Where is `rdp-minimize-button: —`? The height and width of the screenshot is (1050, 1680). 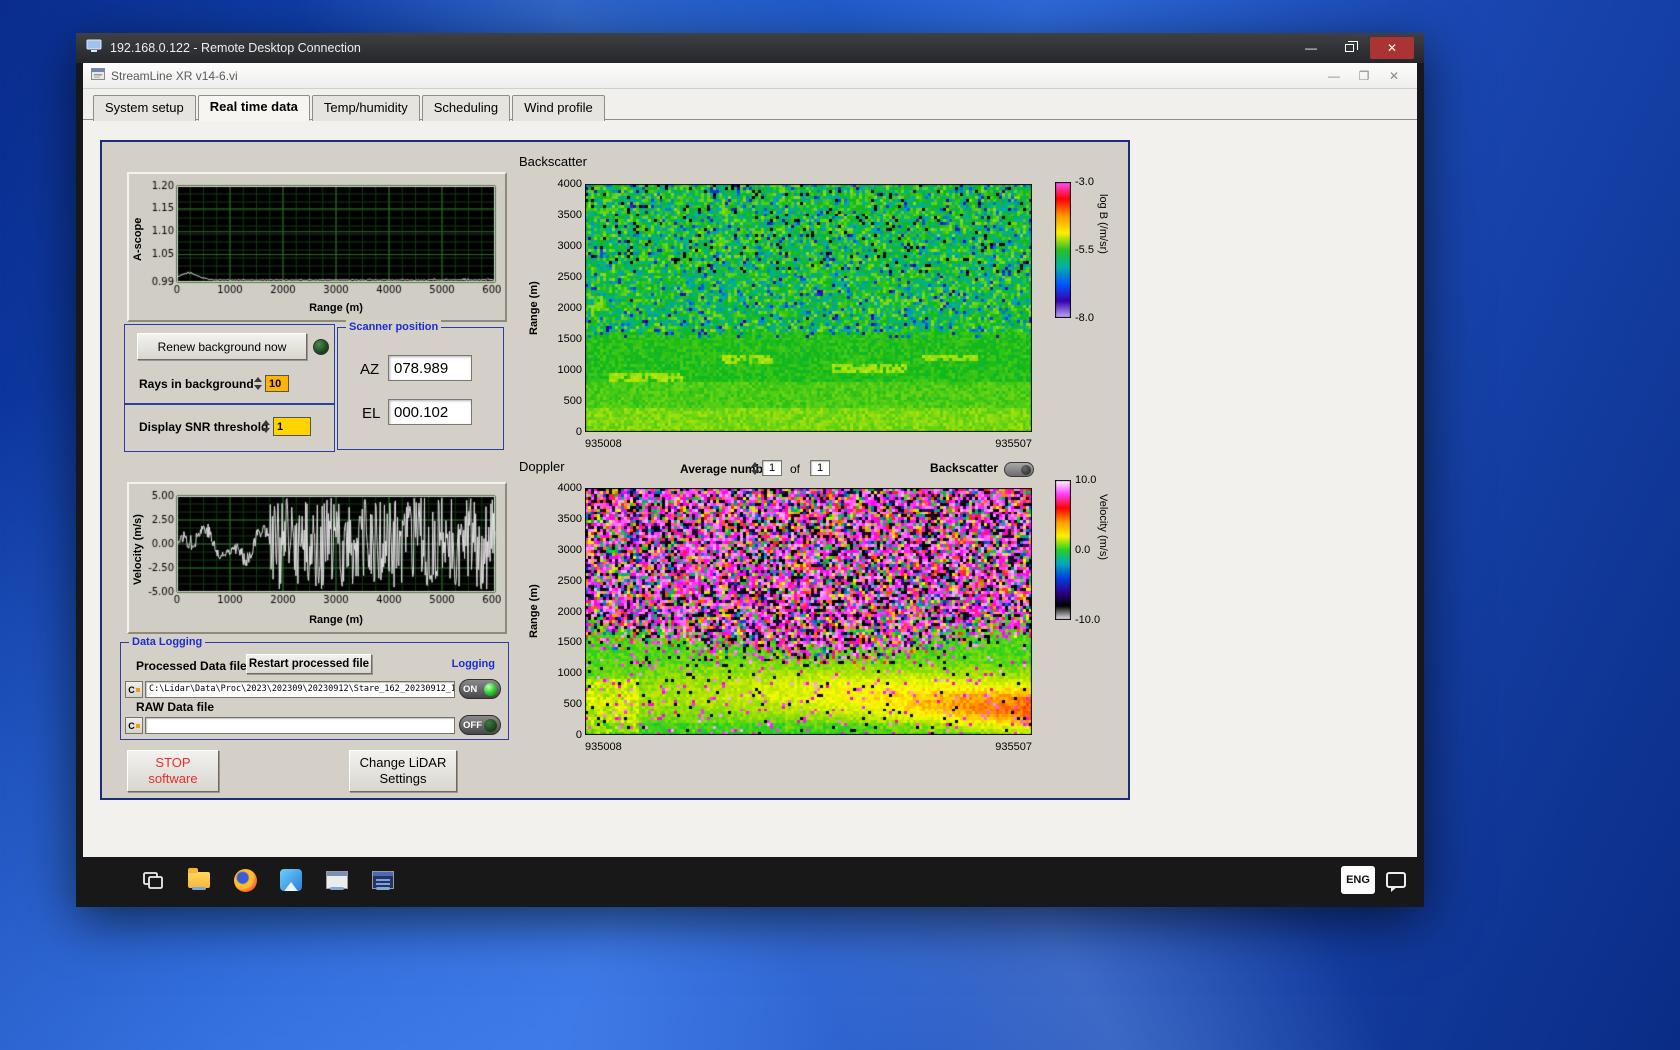 rdp-minimize-button: — is located at coordinates (1311, 48).